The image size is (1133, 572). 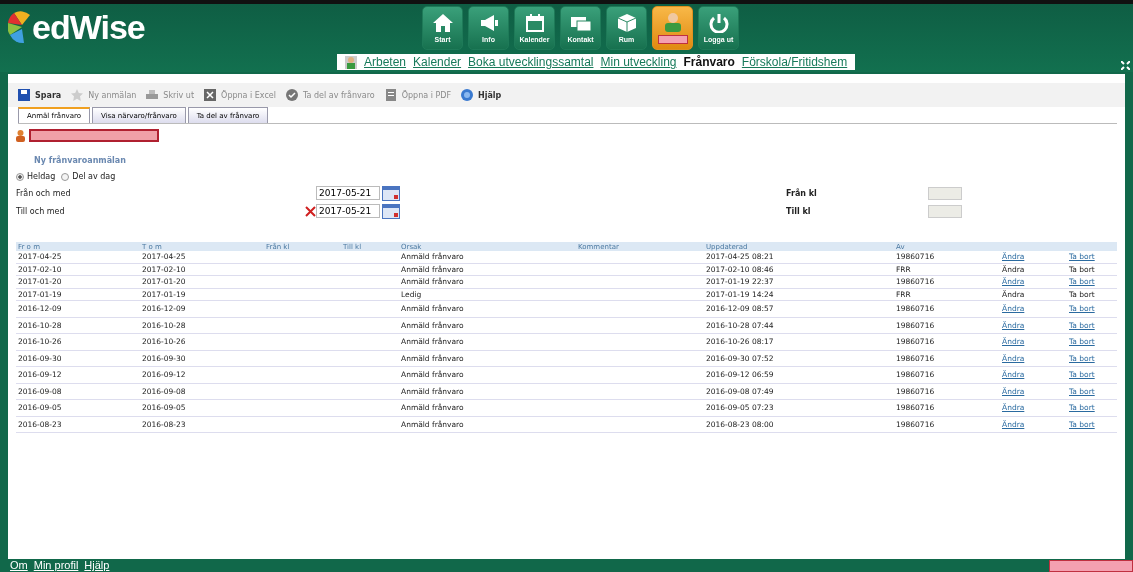 What do you see at coordinates (44, 193) in the screenshot?
I see `field-label: Från och med` at bounding box center [44, 193].